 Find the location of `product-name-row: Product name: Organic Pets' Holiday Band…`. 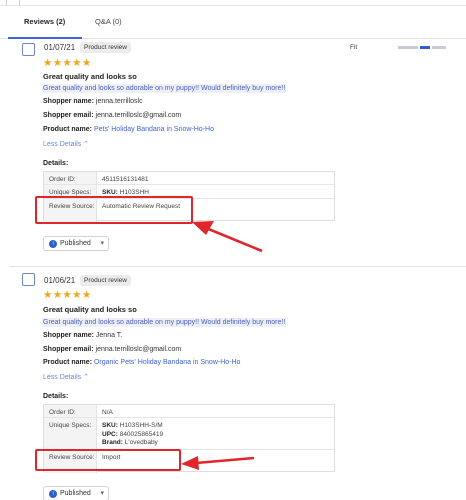

product-name-row: Product name: Organic Pets' Holiday Band… is located at coordinates (141, 362).